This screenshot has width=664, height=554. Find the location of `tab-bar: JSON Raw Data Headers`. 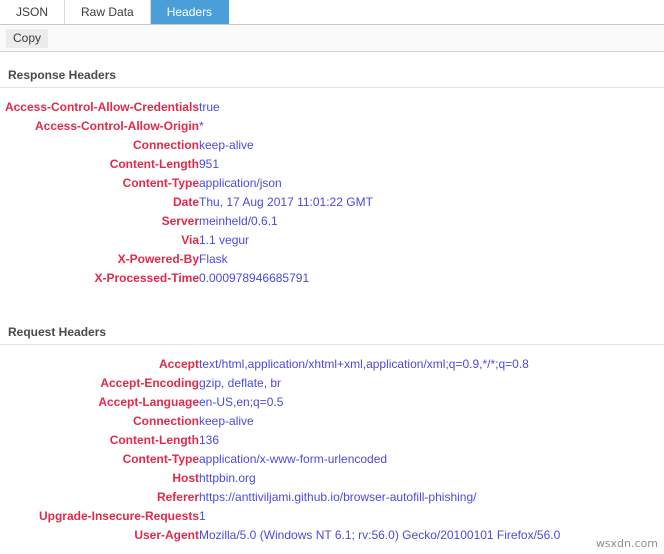

tab-bar: JSON Raw Data Headers is located at coordinates (332, 12).